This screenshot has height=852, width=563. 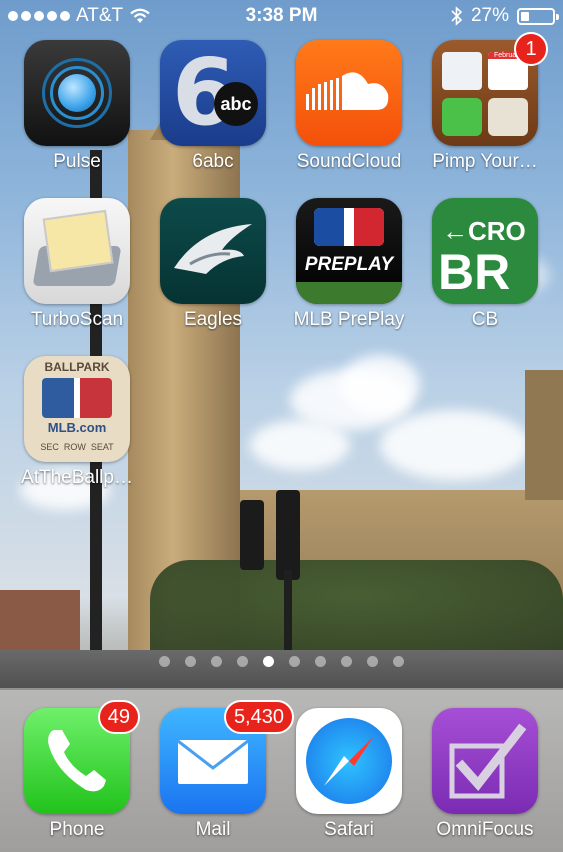 I want to click on app-label: SoundCloud, so click(x=349, y=161).